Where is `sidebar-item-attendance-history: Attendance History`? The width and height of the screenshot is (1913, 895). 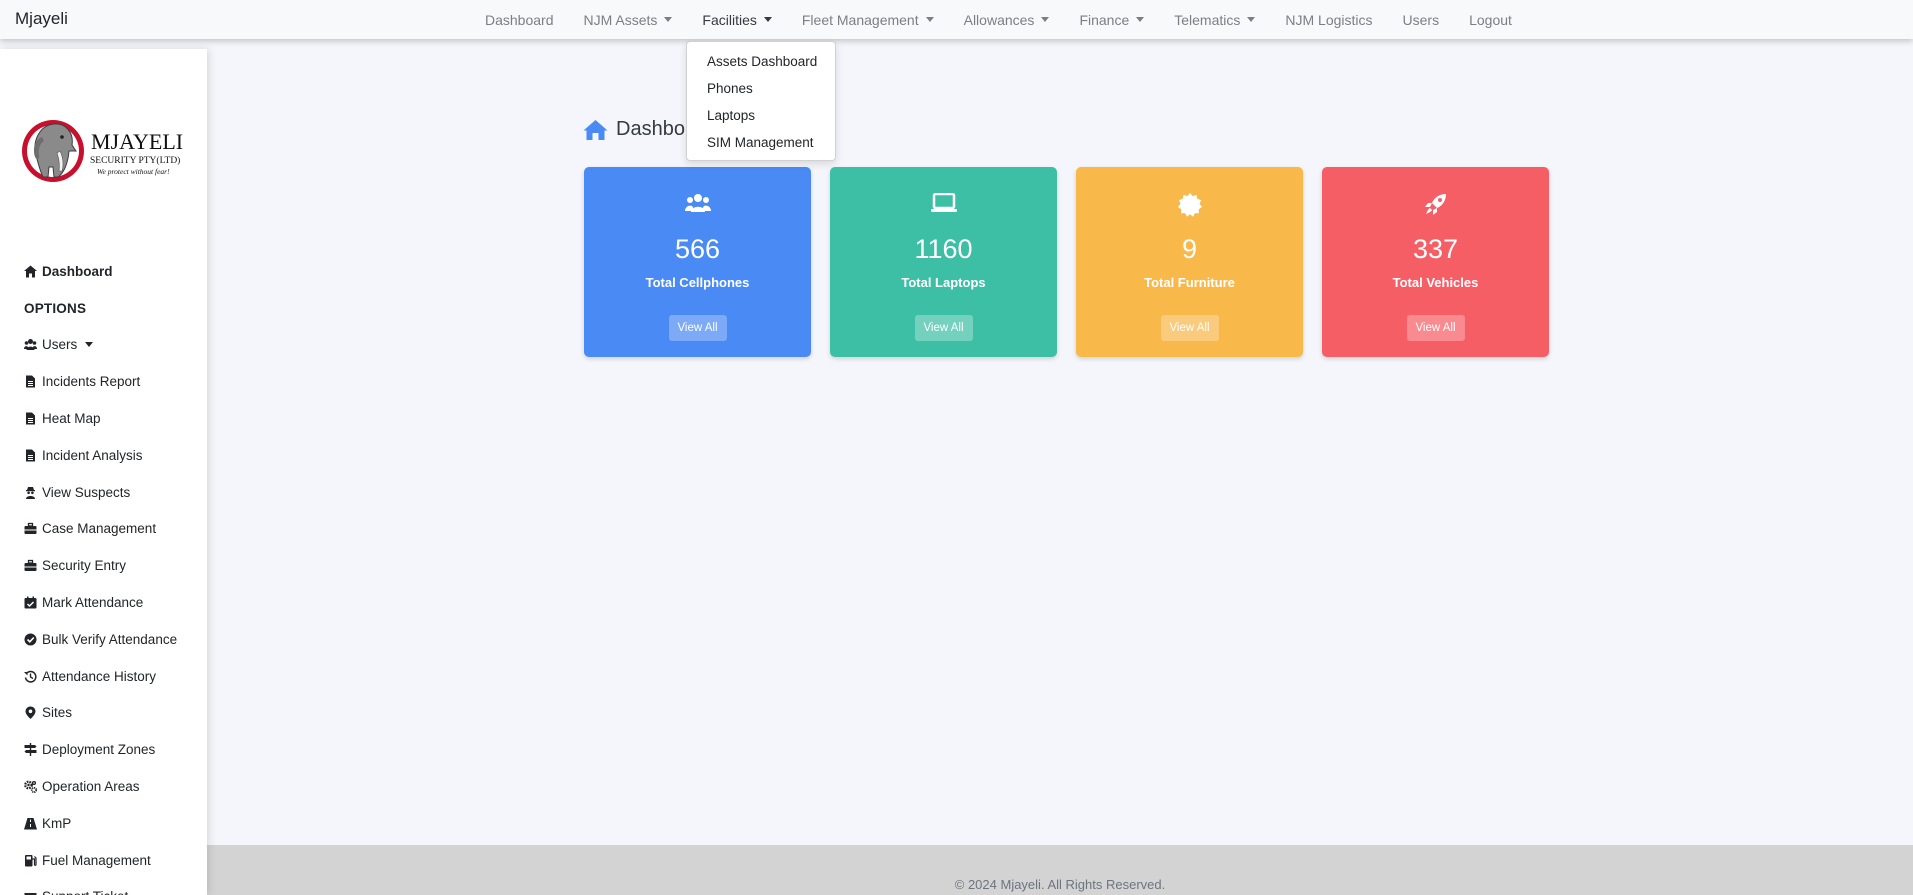
sidebar-item-attendance-history: Attendance History is located at coordinates (114, 676).